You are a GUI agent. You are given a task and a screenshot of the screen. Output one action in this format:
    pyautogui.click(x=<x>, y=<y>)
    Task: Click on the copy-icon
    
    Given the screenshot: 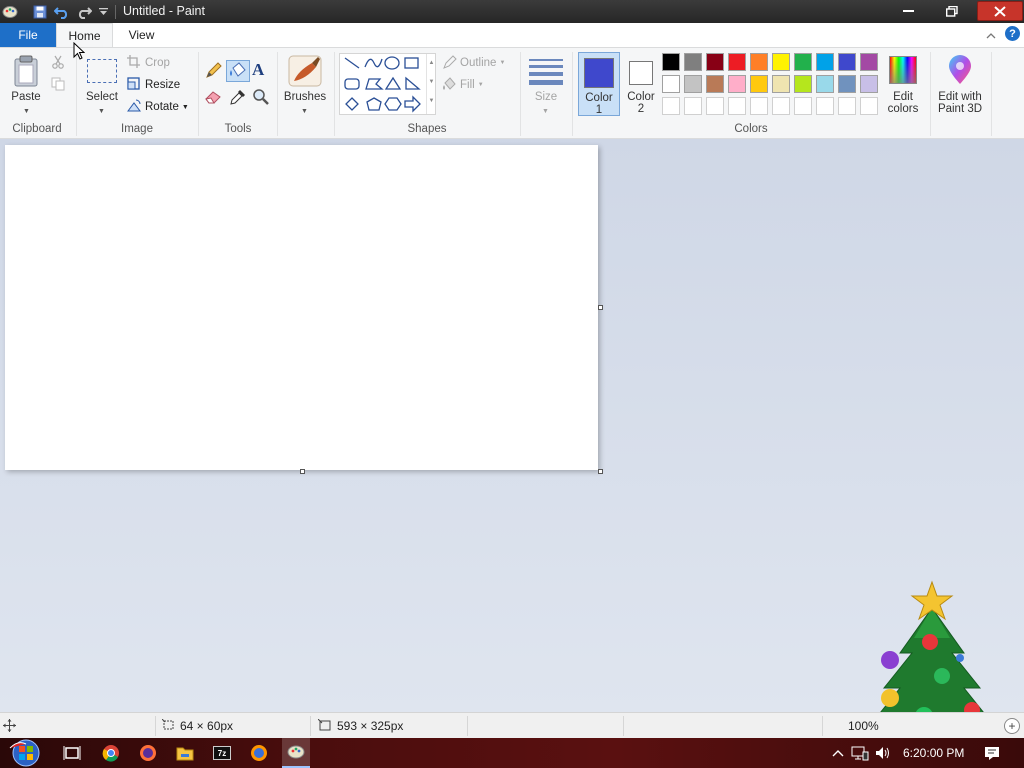 What is the action you would take?
    pyautogui.click(x=59, y=85)
    